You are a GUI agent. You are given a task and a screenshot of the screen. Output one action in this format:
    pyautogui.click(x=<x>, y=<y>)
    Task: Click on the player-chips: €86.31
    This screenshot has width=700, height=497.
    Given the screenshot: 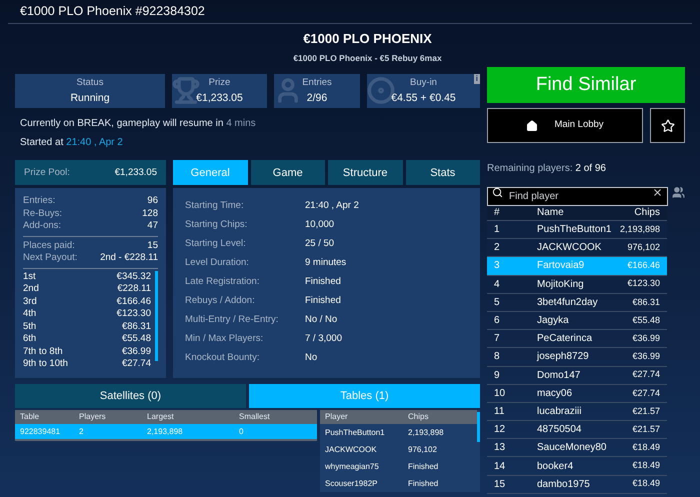 What is the action you would take?
    pyautogui.click(x=646, y=303)
    